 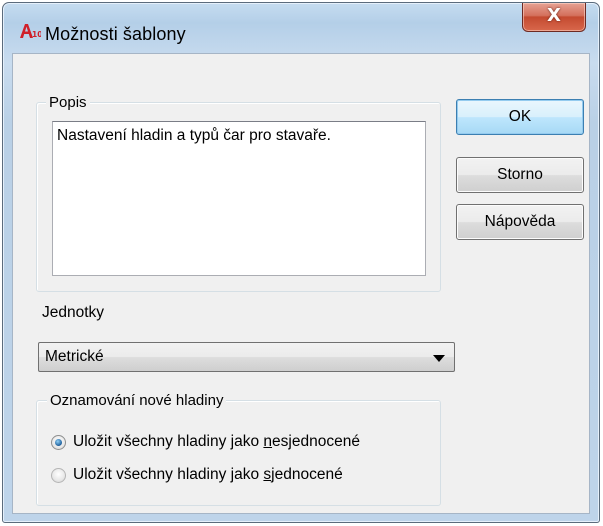 What do you see at coordinates (115, 34) in the screenshot?
I see `window-title: Možnosti šablony` at bounding box center [115, 34].